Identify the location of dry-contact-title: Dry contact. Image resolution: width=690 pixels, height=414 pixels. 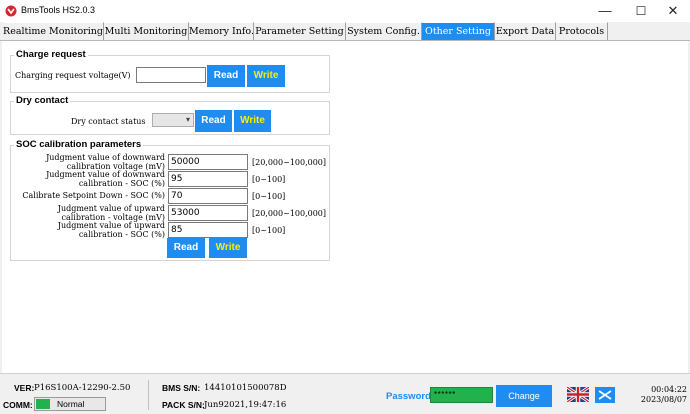
(42, 100).